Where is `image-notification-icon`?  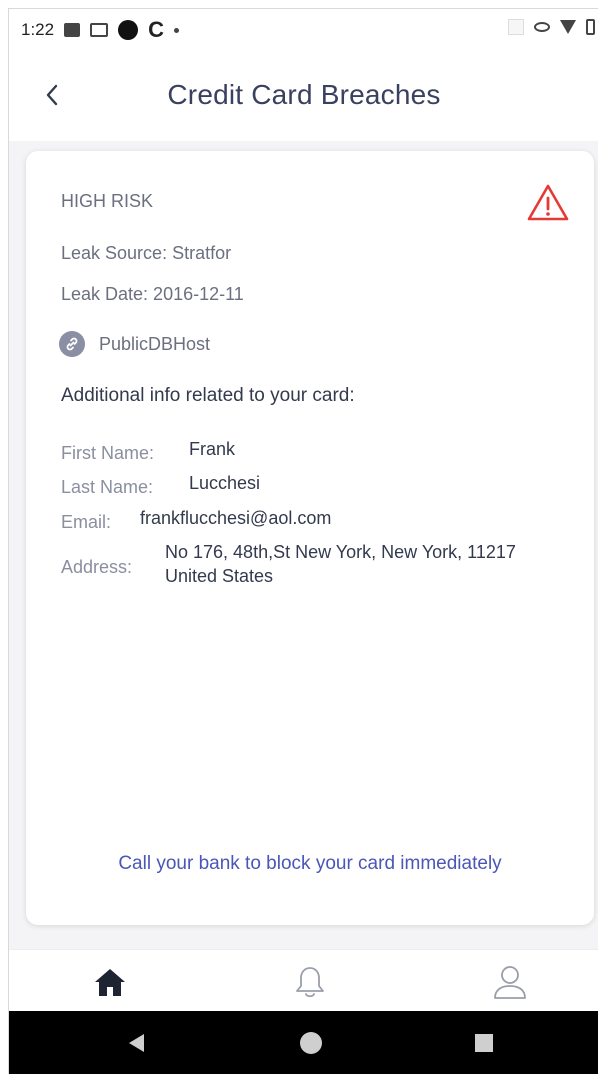 image-notification-icon is located at coordinates (72, 30).